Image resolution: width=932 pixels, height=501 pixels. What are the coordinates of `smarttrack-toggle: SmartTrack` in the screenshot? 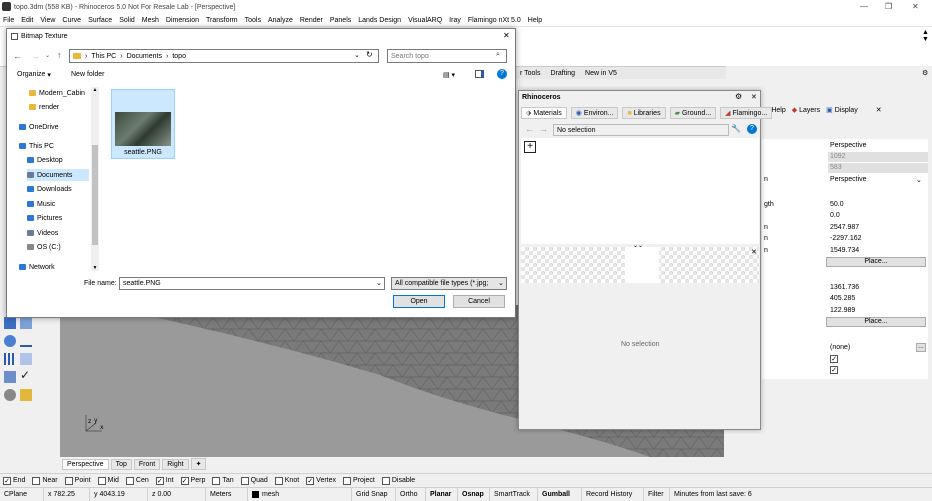 It's located at (514, 494).